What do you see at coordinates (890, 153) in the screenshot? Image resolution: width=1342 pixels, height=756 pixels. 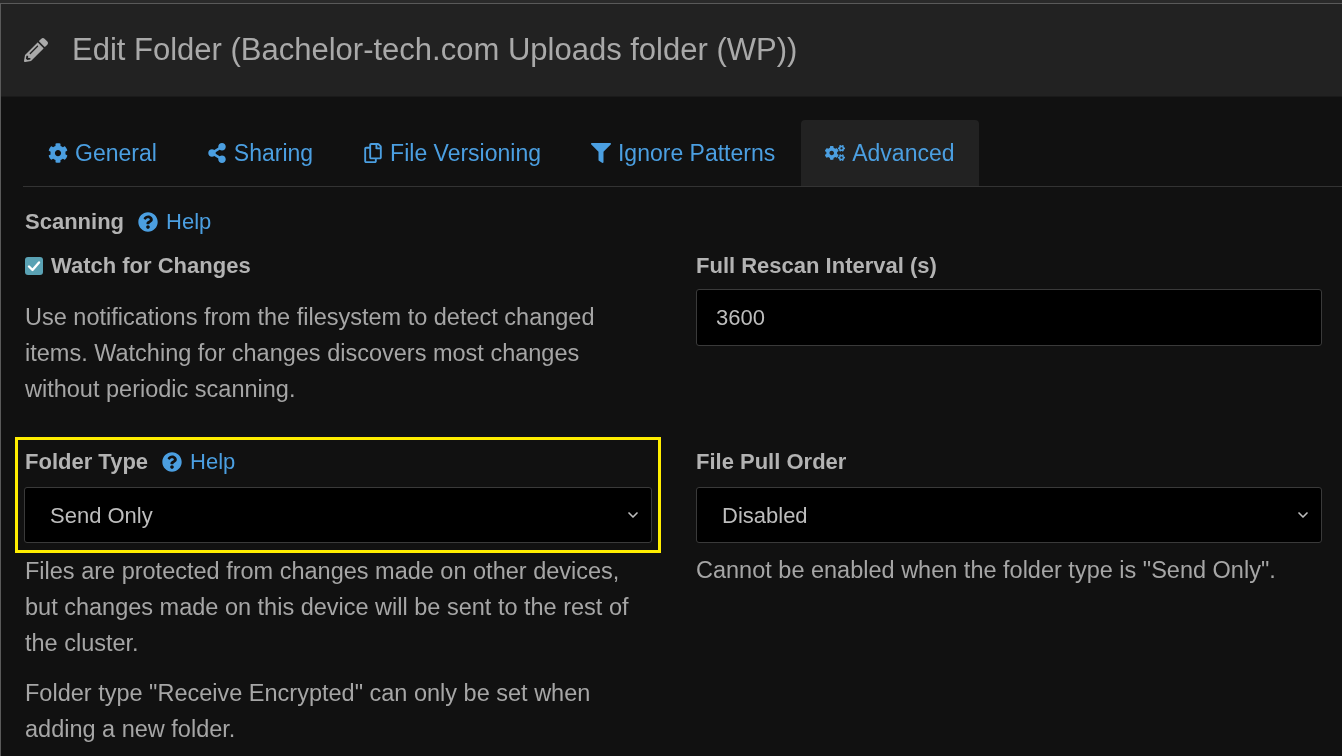 I see `tab: Advanced` at bounding box center [890, 153].